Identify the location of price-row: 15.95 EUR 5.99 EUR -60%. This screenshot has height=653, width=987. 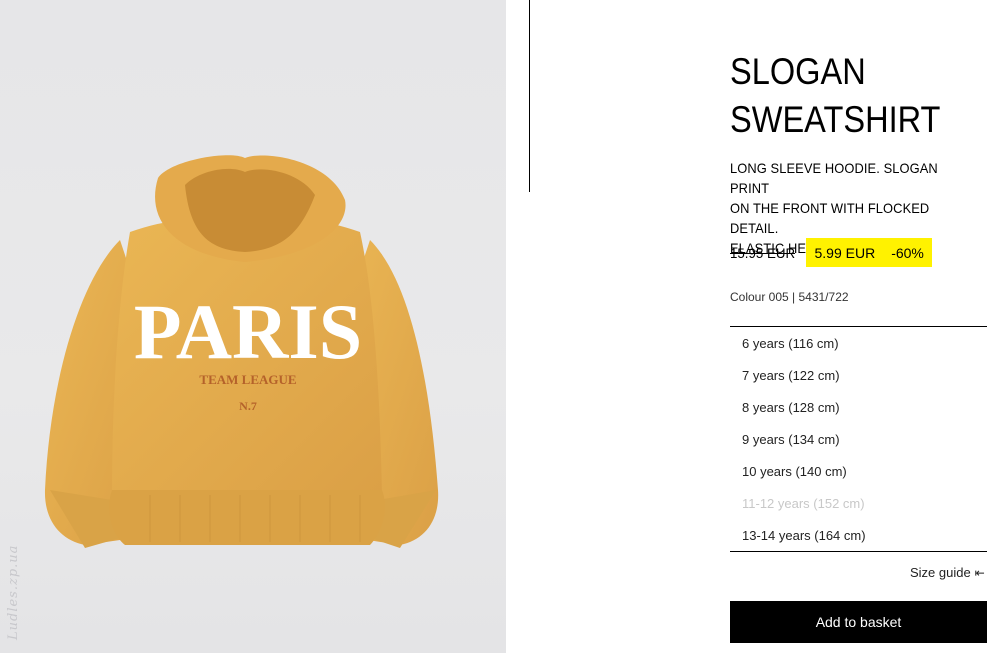
(831, 252).